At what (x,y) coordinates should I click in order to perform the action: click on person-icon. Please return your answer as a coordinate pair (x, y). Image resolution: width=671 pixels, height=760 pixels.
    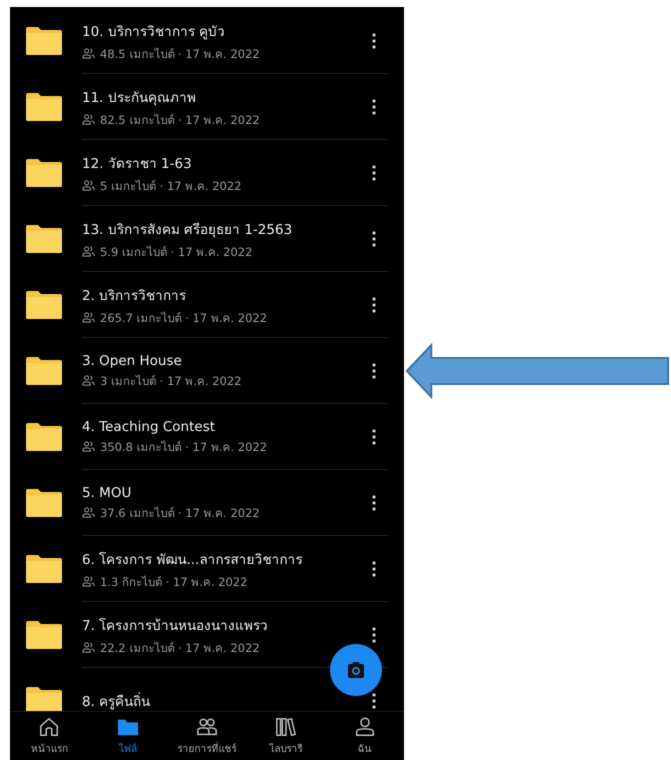
    Looking at the image, I should click on (365, 727).